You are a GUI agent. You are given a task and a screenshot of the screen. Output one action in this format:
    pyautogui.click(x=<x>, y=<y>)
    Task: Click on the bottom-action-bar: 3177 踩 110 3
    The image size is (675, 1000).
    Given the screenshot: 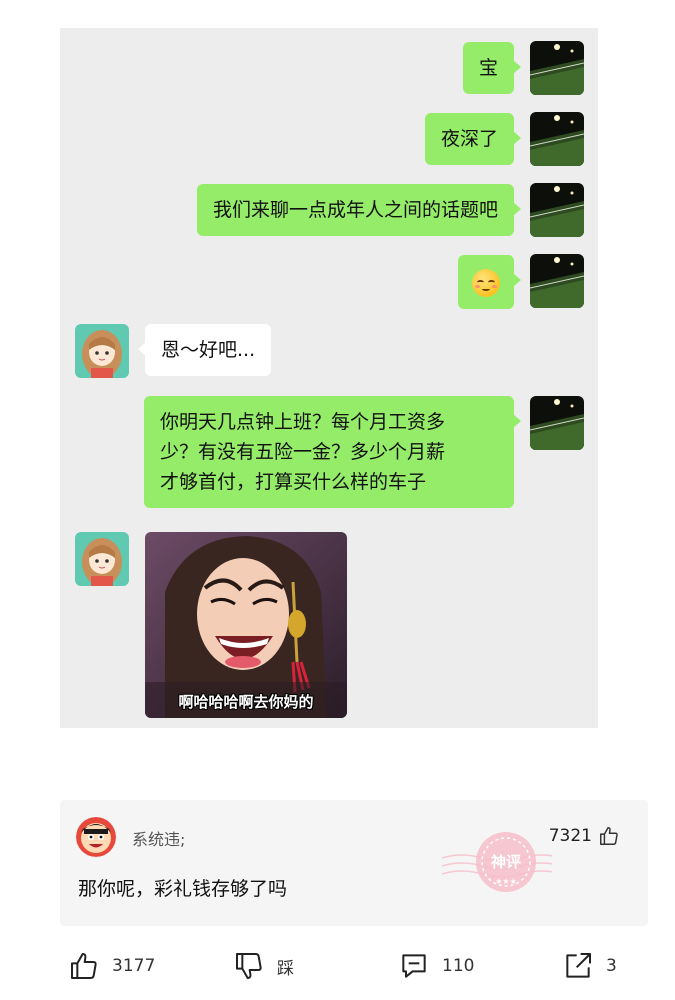 What is the action you would take?
    pyautogui.click(x=337, y=967)
    